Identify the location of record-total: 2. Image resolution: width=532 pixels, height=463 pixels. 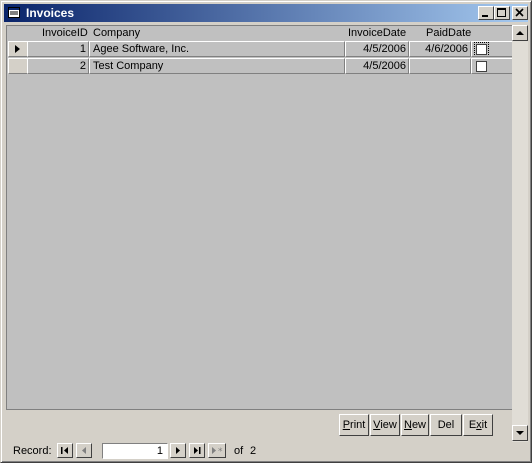
(253, 451).